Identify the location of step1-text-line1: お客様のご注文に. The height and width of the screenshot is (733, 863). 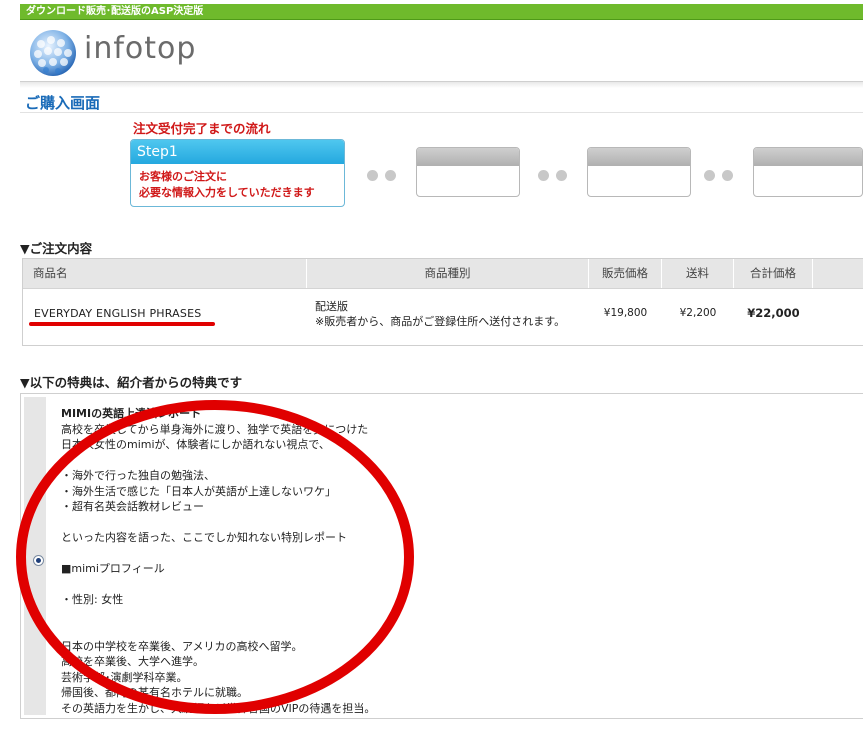
(183, 176).